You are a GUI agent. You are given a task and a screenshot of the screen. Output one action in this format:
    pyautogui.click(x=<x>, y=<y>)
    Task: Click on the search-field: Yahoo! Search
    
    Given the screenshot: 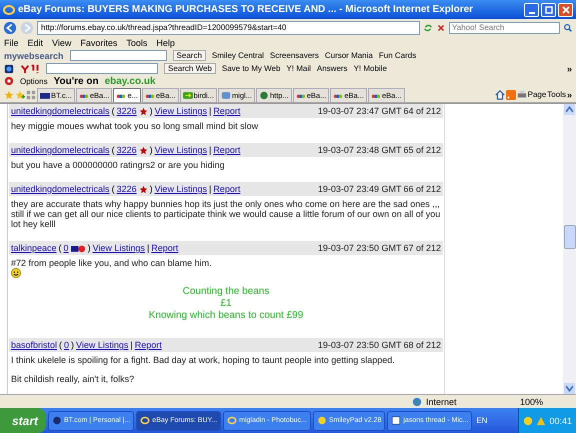 What is the action you would take?
    pyautogui.click(x=504, y=28)
    